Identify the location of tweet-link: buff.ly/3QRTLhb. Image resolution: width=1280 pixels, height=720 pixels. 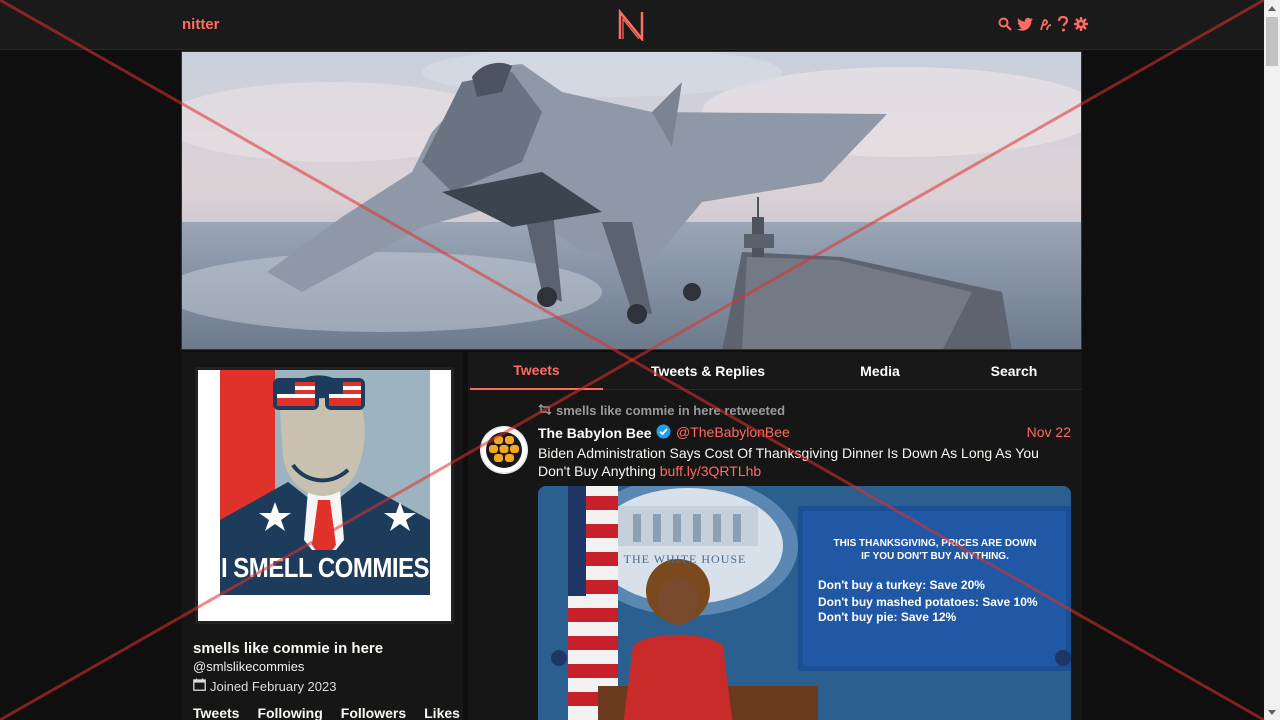
(710, 471).